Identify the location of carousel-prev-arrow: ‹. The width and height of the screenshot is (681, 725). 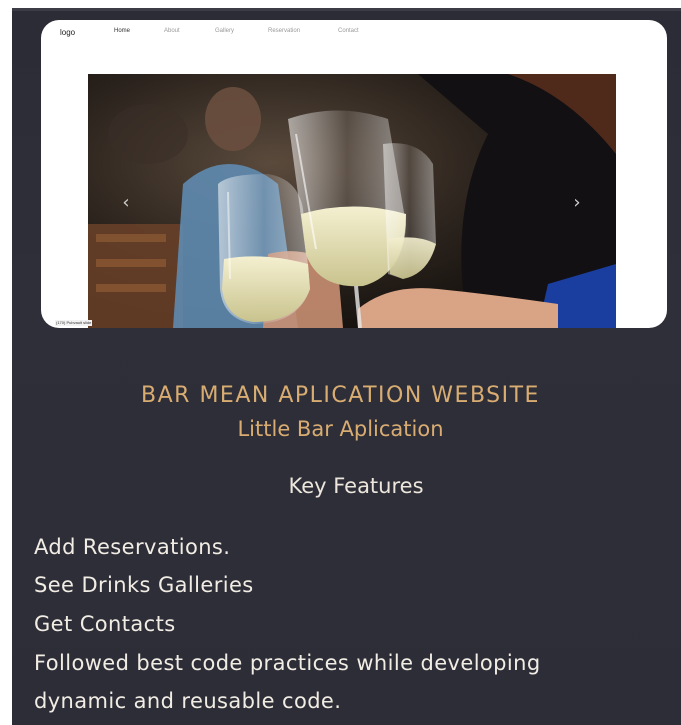
(126, 203).